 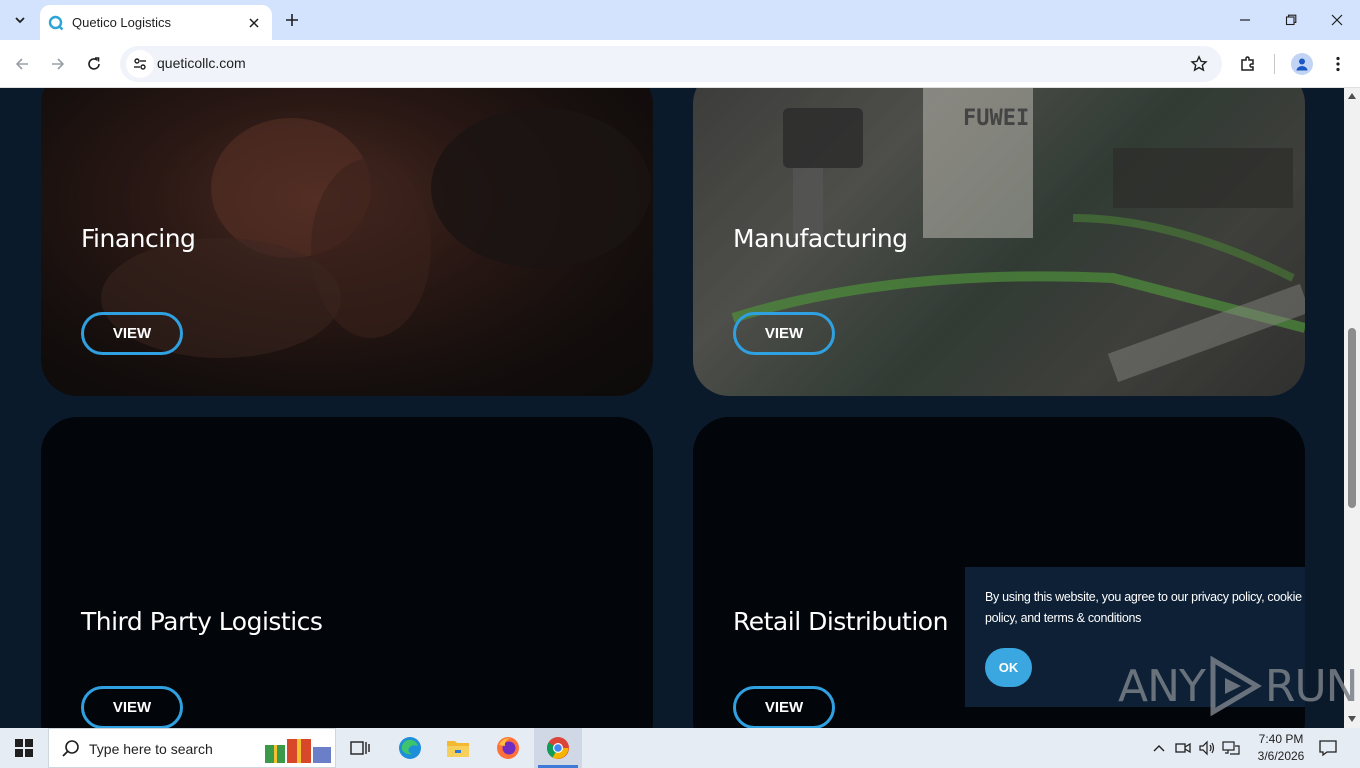 What do you see at coordinates (996, 118) in the screenshot?
I see `machine-brand-label: FUWEI` at bounding box center [996, 118].